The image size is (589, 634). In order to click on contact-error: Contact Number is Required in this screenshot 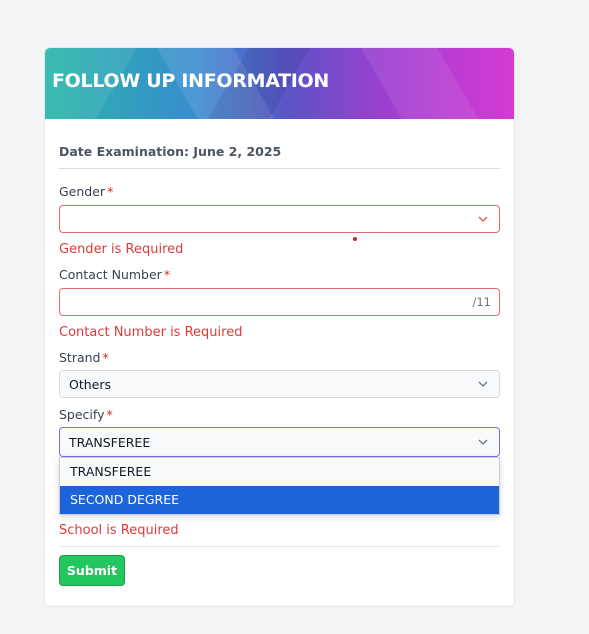, I will do `click(151, 332)`.